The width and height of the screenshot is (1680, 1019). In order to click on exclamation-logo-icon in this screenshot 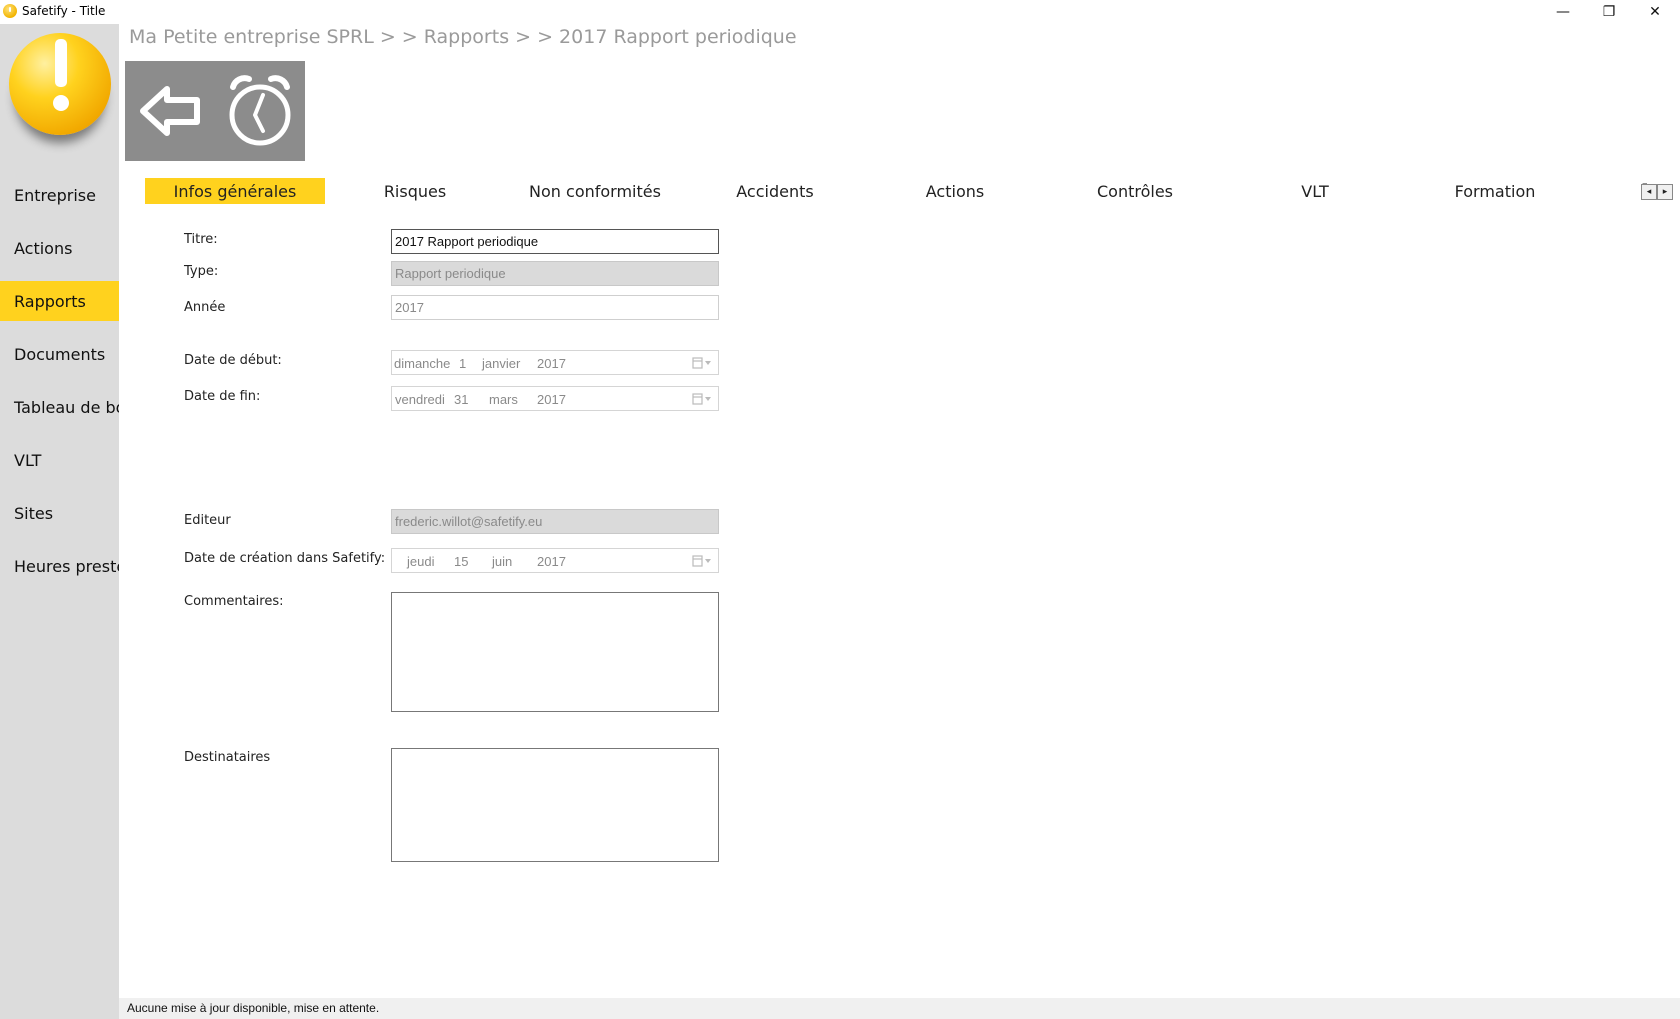, I will do `click(60, 84)`.